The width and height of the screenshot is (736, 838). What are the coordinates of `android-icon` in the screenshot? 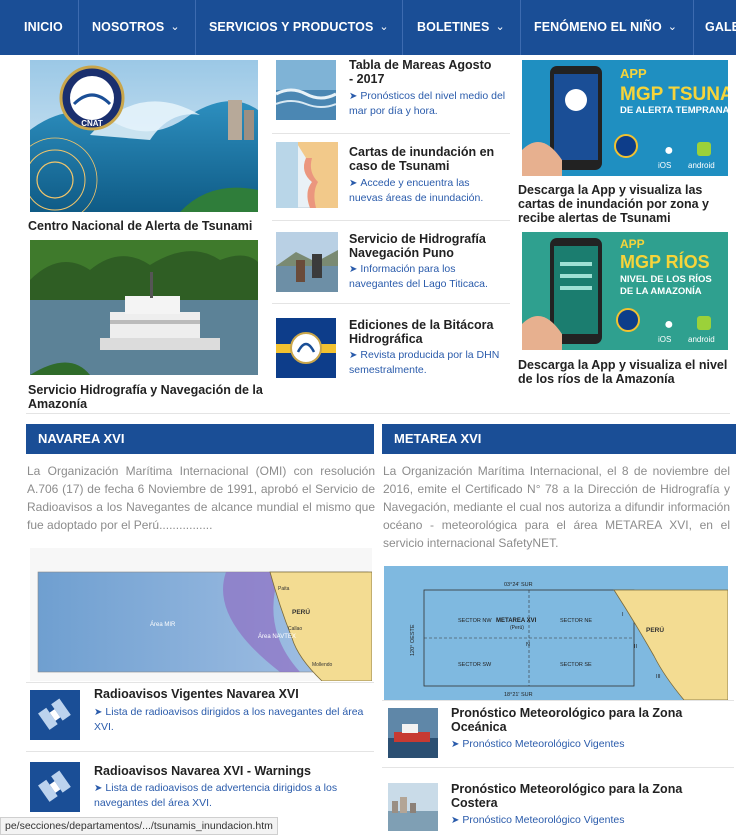 It's located at (704, 323).